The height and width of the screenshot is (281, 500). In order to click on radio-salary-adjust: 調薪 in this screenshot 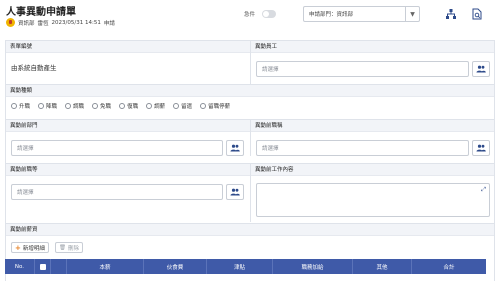, I will do `click(155, 106)`.